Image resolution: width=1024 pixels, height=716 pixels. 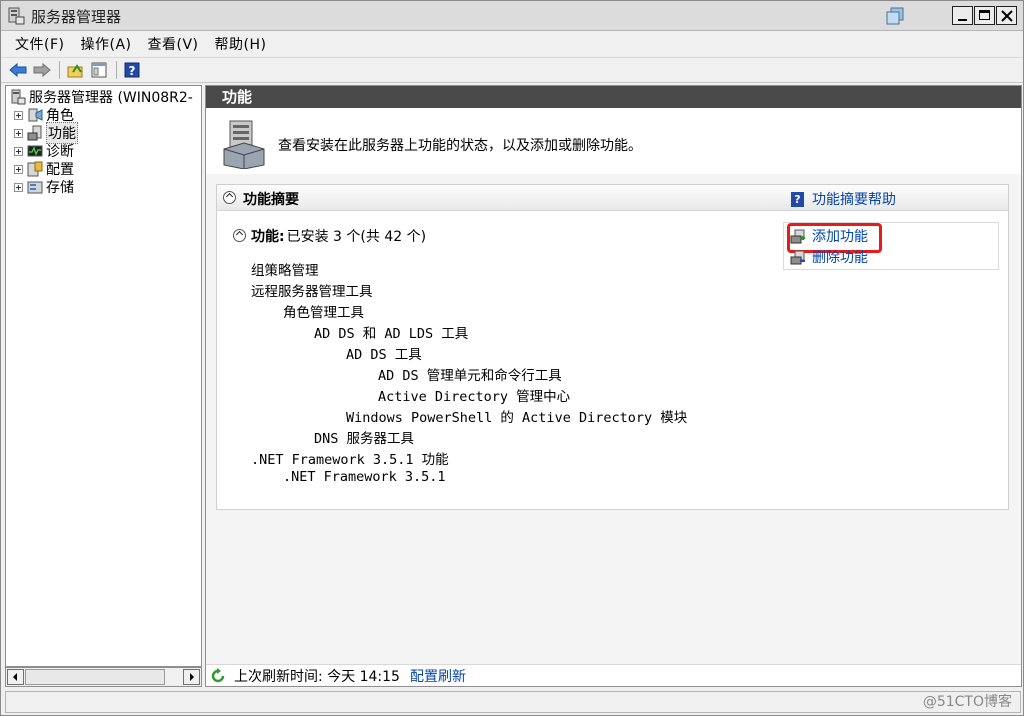 I want to click on remove-features-link: 删除功能, so click(x=829, y=257).